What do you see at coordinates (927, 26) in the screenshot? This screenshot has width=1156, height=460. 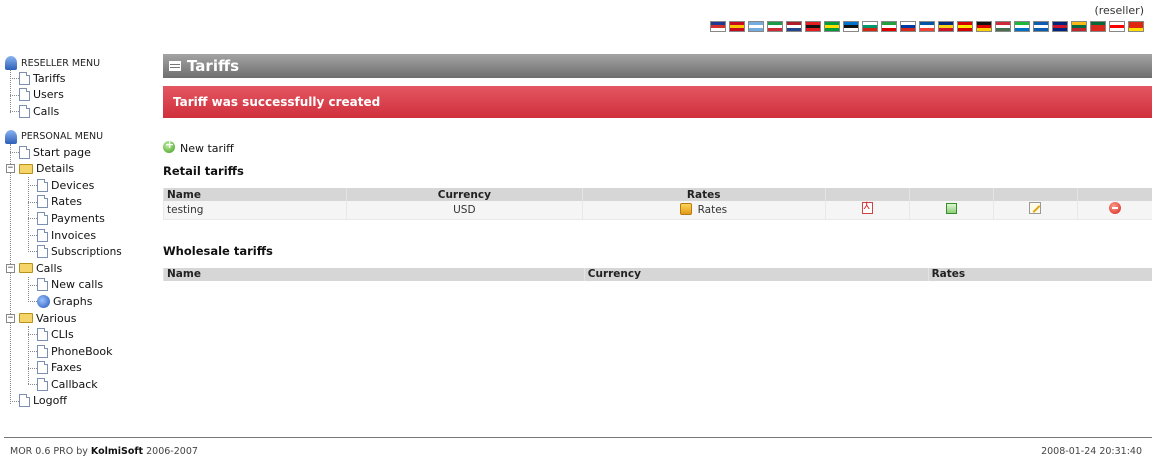 I see `flag-fr-icon` at bounding box center [927, 26].